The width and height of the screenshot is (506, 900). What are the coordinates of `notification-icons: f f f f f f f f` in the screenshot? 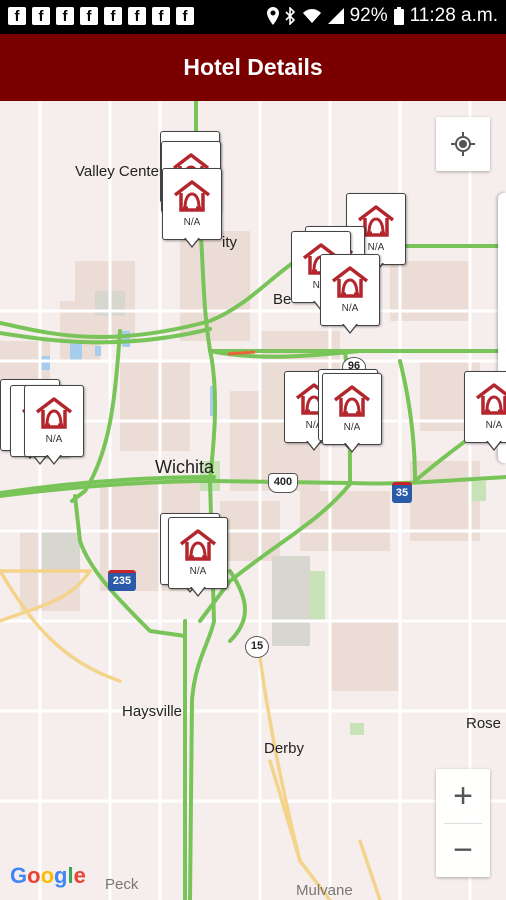 It's located at (101, 16).